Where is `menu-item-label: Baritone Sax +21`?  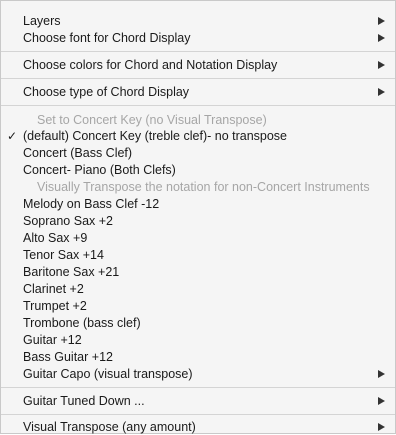
menu-item-label: Baritone Sax +21 is located at coordinates (71, 272).